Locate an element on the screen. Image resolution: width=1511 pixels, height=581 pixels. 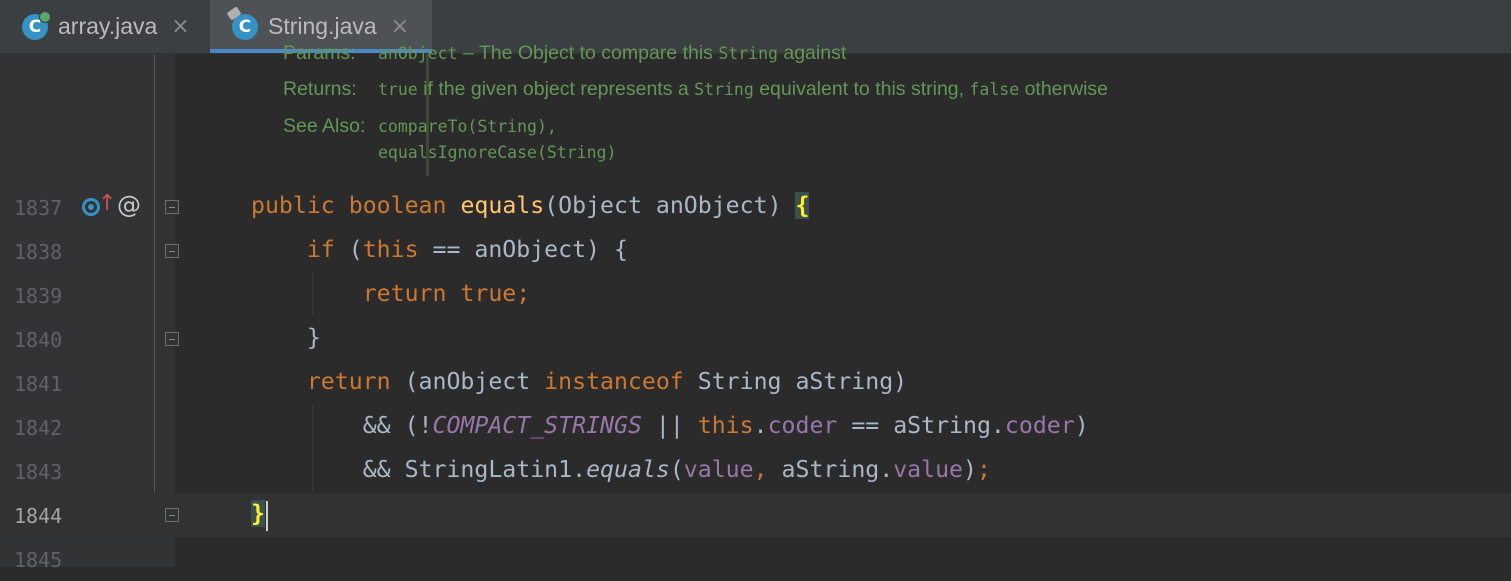
keyword: return is located at coordinates (348, 381).